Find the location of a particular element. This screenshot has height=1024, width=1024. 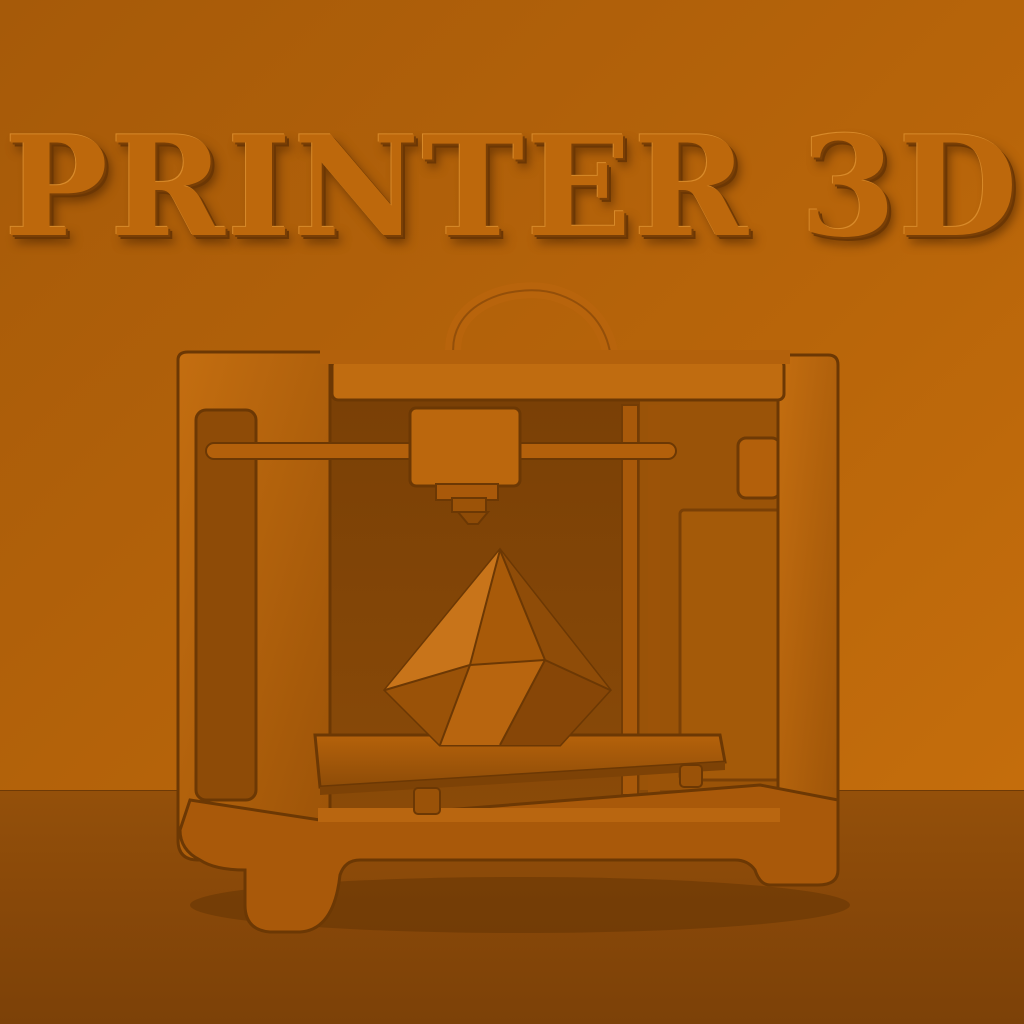

top-bar is located at coordinates (558, 380).